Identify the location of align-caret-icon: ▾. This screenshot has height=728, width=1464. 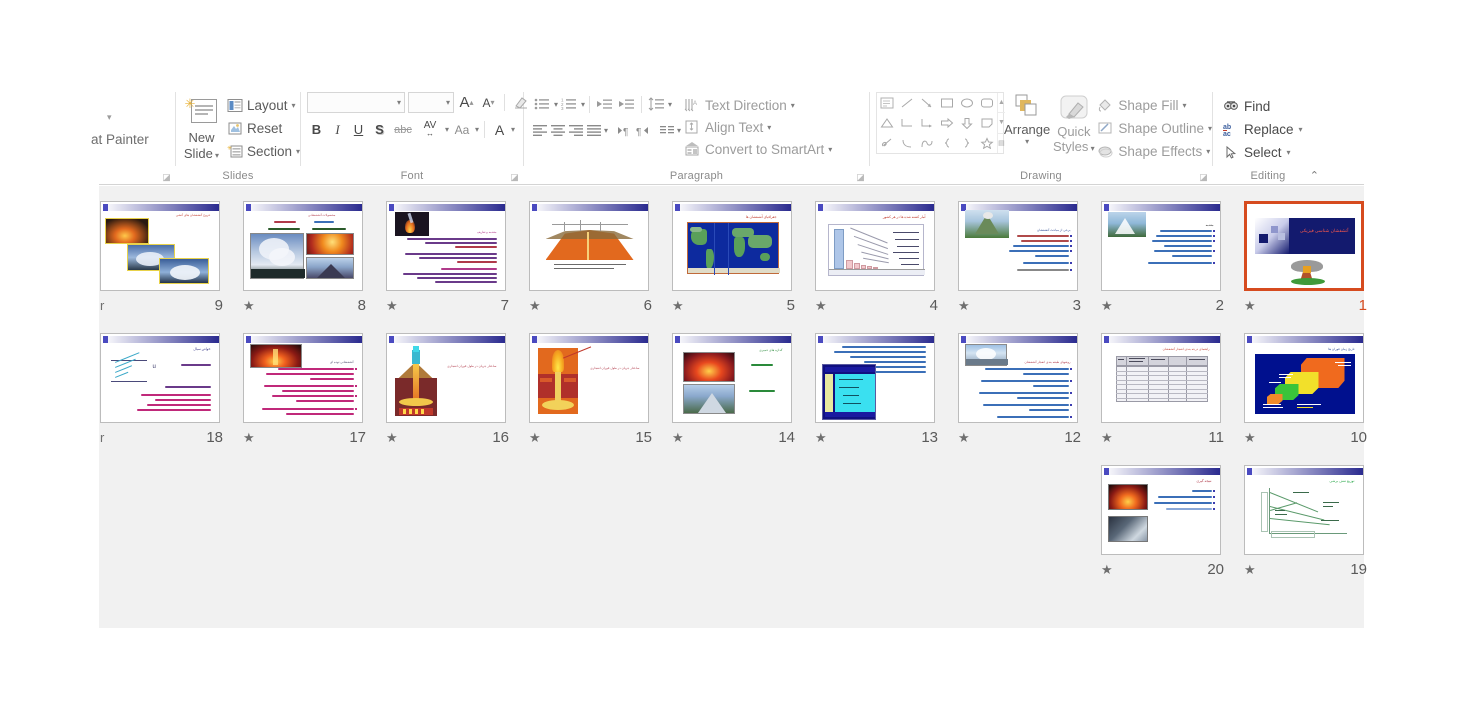
(606, 130).